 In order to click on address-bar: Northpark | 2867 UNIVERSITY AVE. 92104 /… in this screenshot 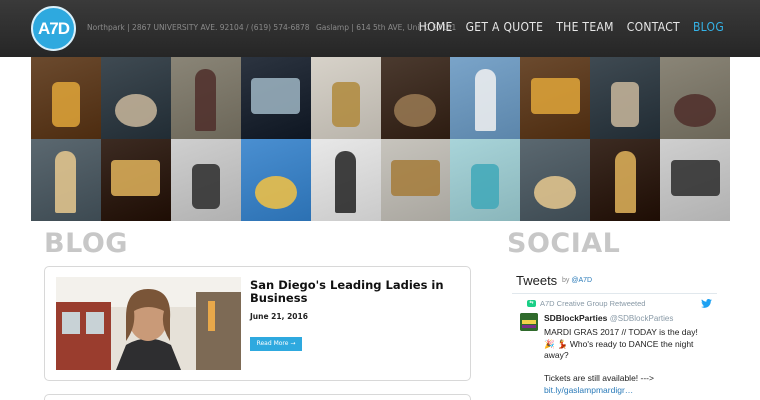, I will do `click(271, 27)`.